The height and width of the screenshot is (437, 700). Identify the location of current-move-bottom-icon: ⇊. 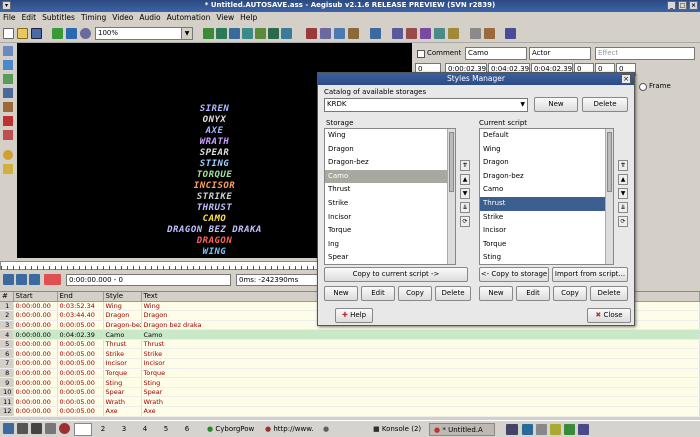
(623, 207).